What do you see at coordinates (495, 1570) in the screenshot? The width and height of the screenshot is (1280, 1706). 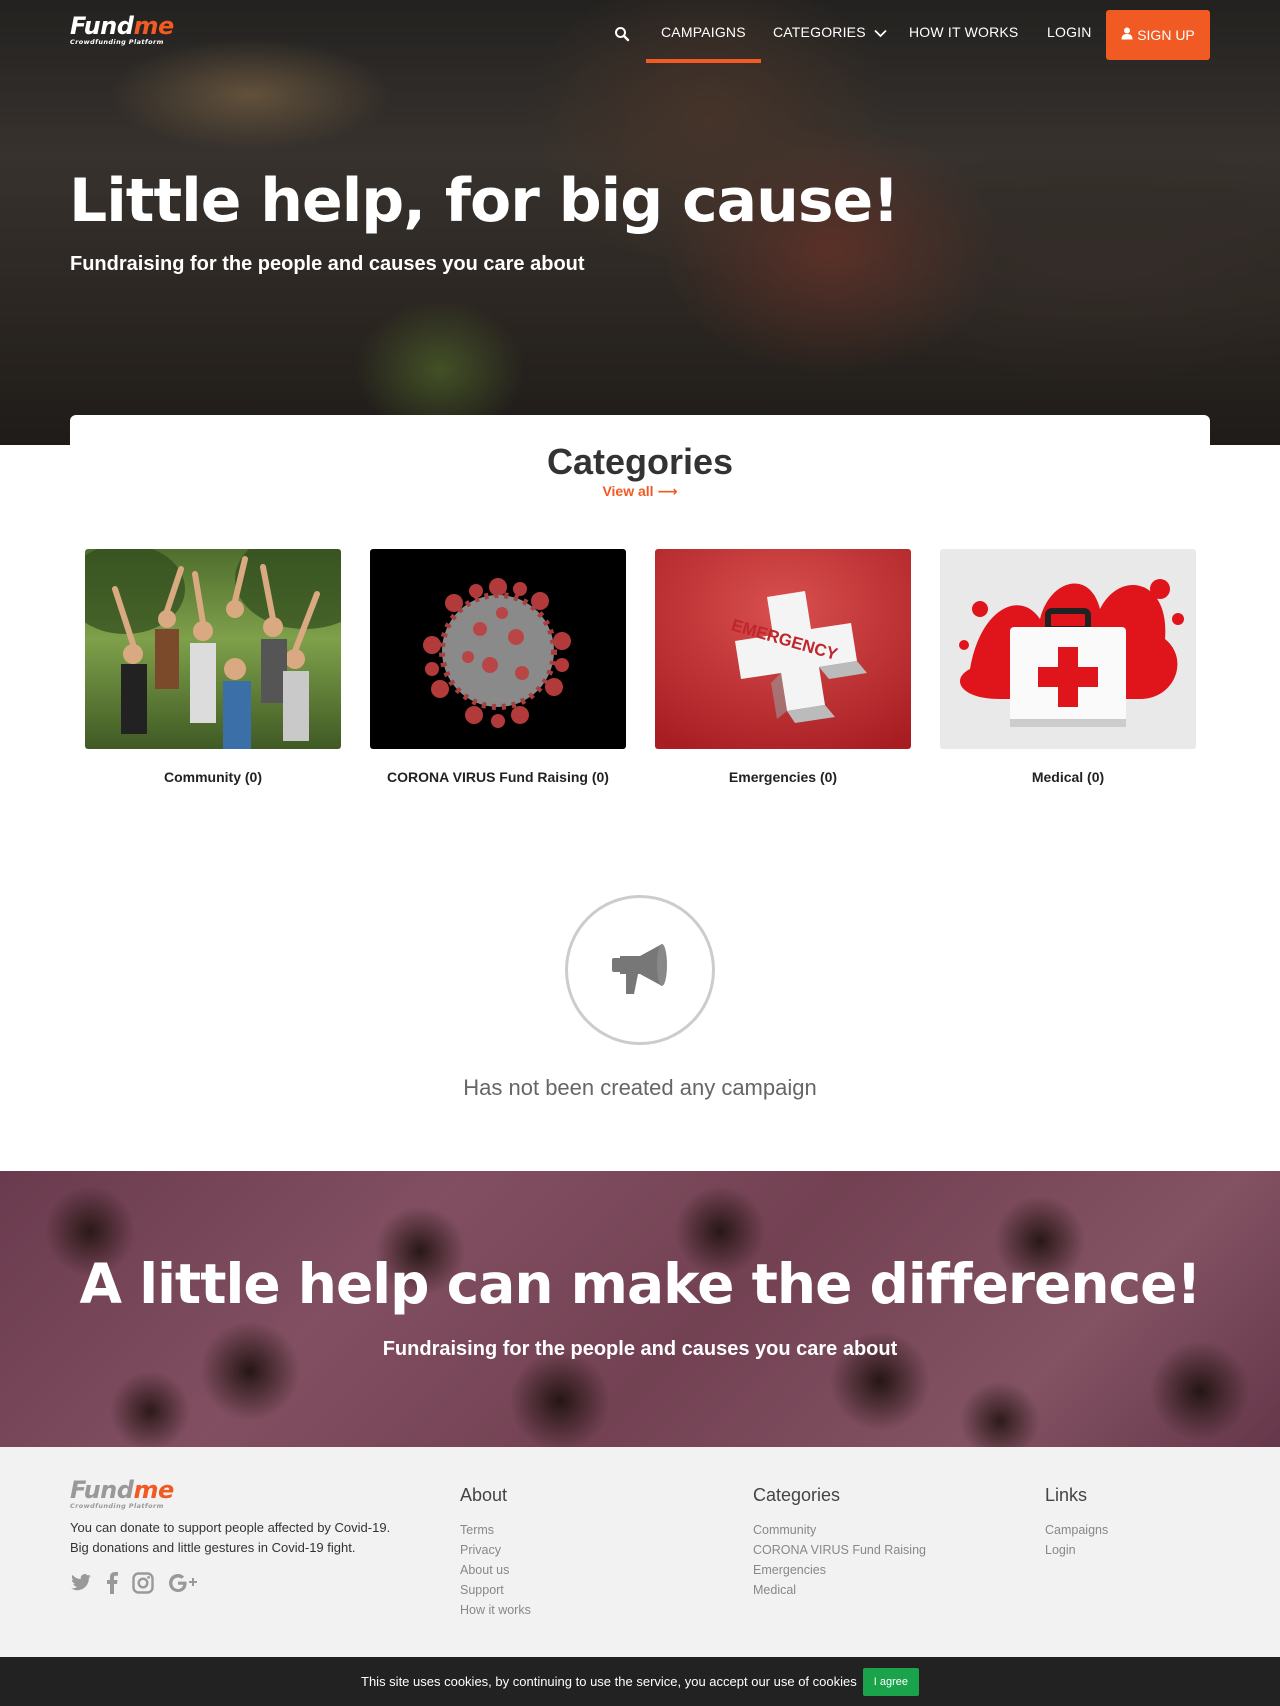 I see `footer-link-about-us: About us` at bounding box center [495, 1570].